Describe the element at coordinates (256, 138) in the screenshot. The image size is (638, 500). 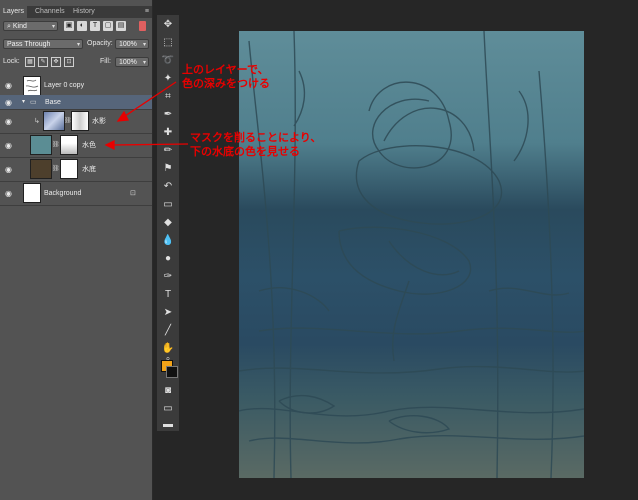
I see `annotation-bottom-line1: マスクを削ることにより、` at that location.